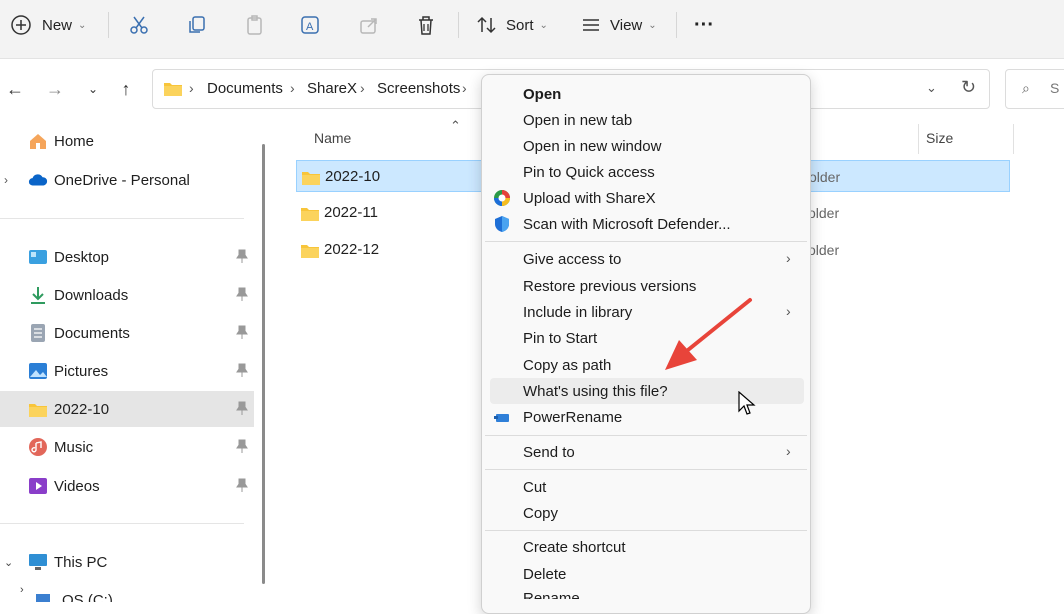  What do you see at coordinates (8, 562) in the screenshot?
I see `expand-chevron-icon: ⌄` at bounding box center [8, 562].